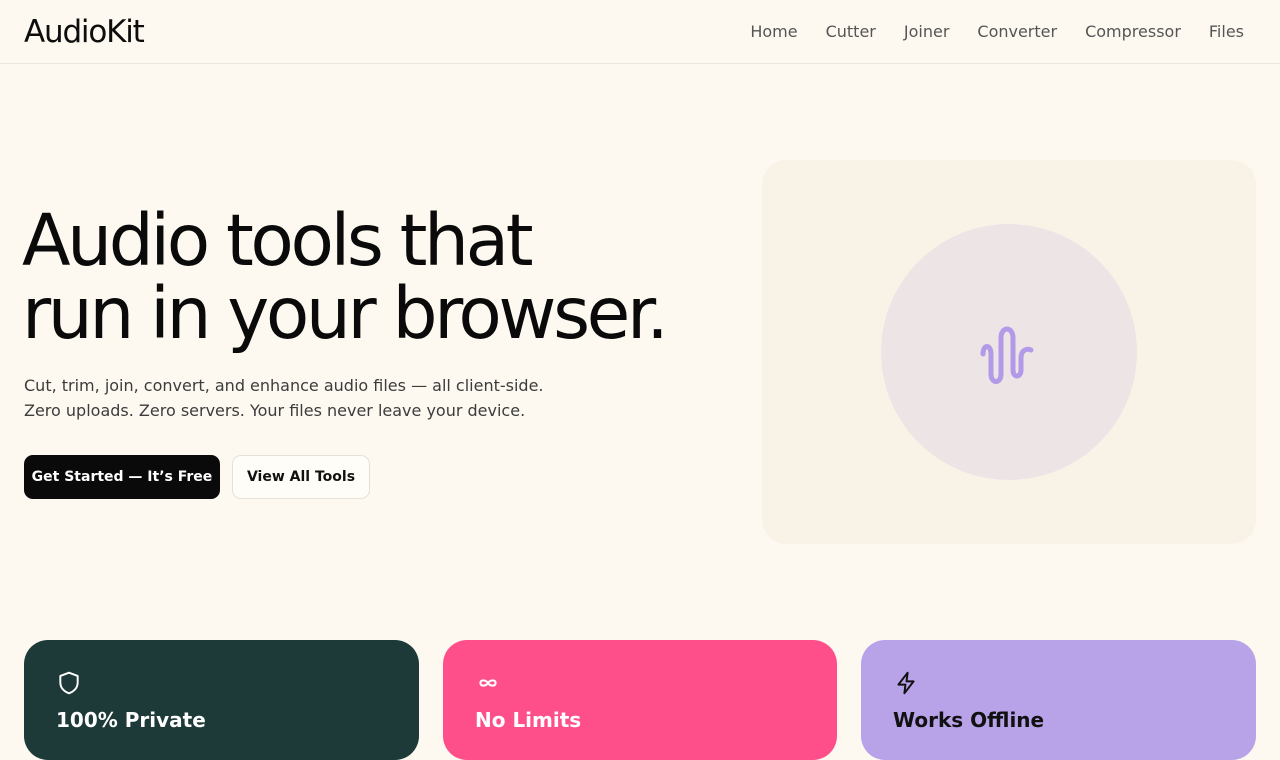  I want to click on nav-compressor: Compressor, so click(1133, 31).